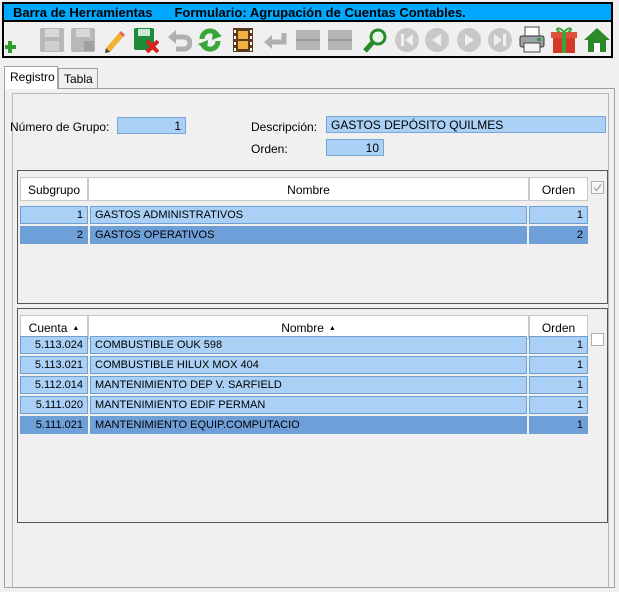 This screenshot has width=619, height=592. What do you see at coordinates (284, 127) in the screenshot?
I see `descripcion-label: Descripción:` at bounding box center [284, 127].